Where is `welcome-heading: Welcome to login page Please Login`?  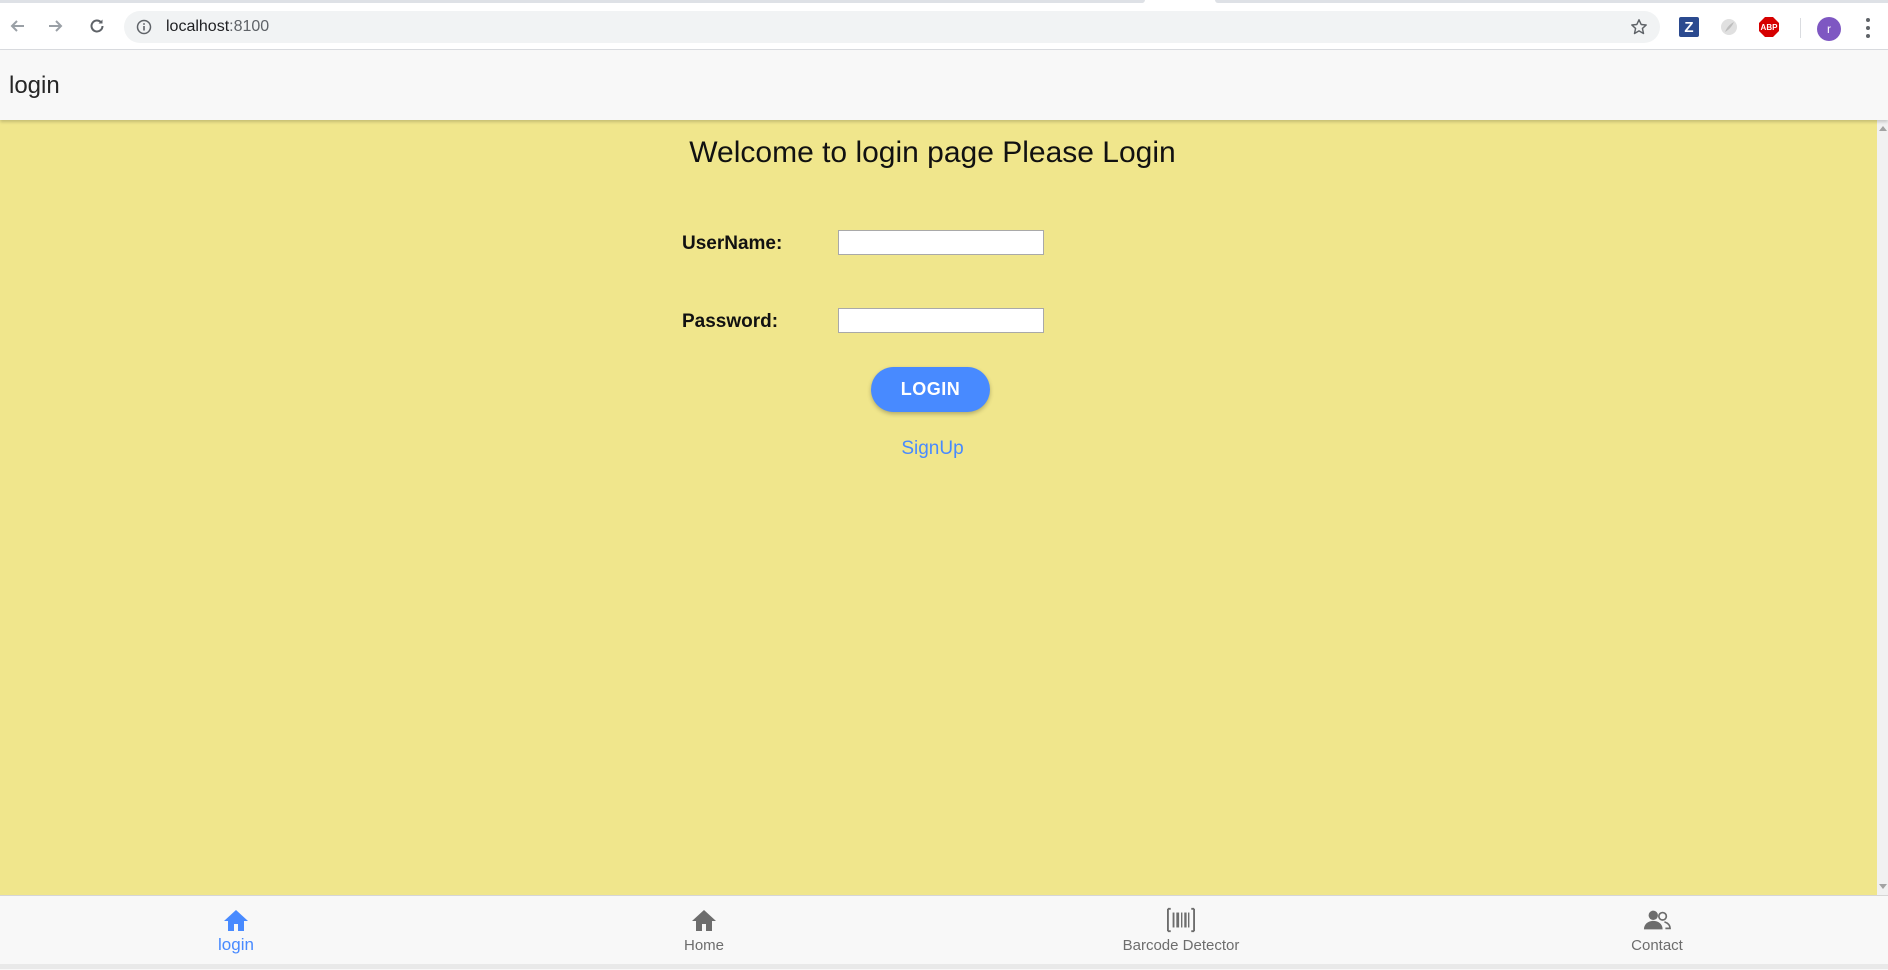
welcome-heading: Welcome to login page Please Login is located at coordinates (932, 152).